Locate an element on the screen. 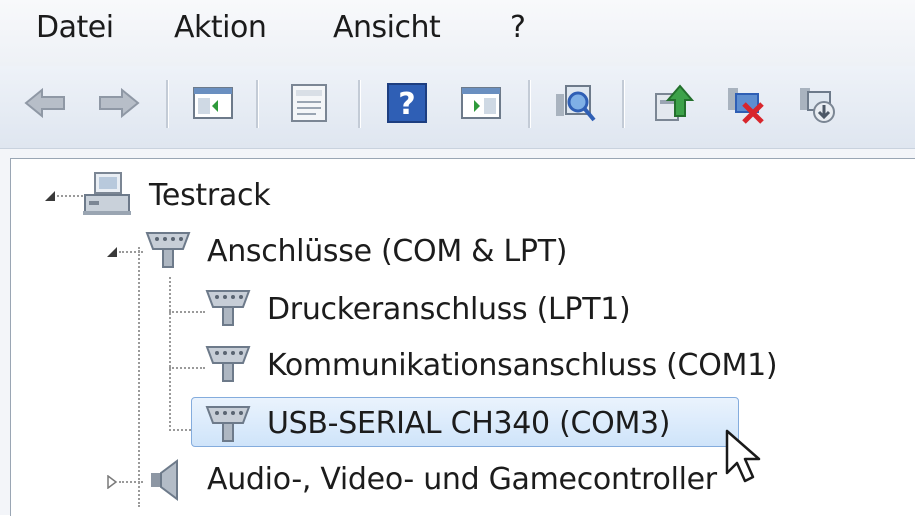 The image size is (915, 516). node-label-lpt1: Druckeranschluss (LPT1) is located at coordinates (449, 309).